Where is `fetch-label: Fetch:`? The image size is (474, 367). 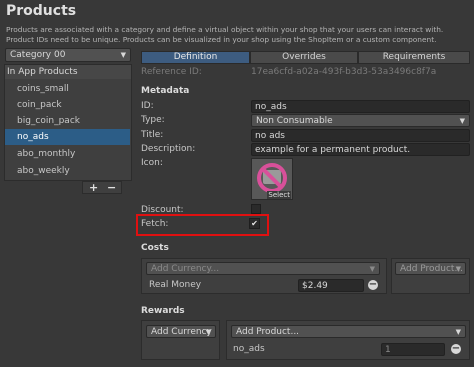 fetch-label: Fetch: is located at coordinates (155, 224).